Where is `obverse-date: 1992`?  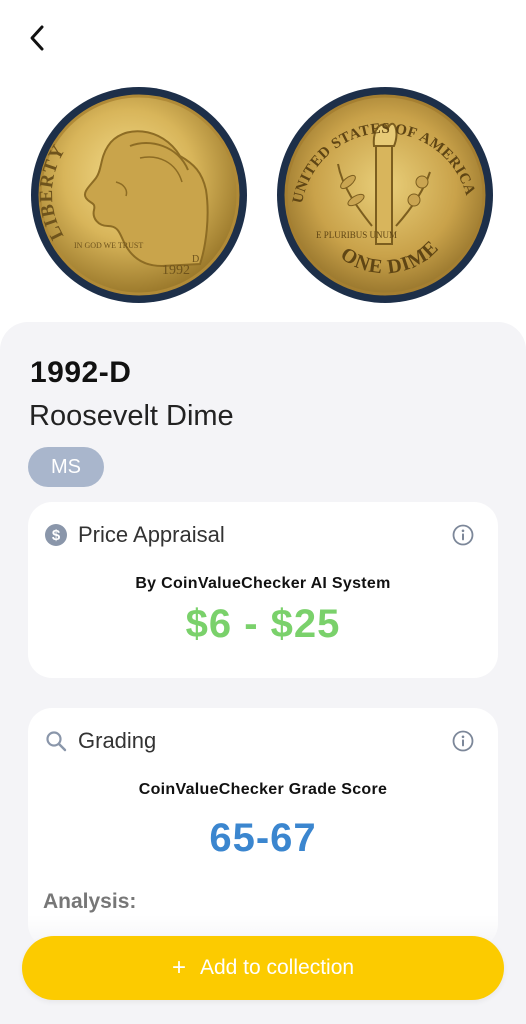 obverse-date: 1992 is located at coordinates (176, 270).